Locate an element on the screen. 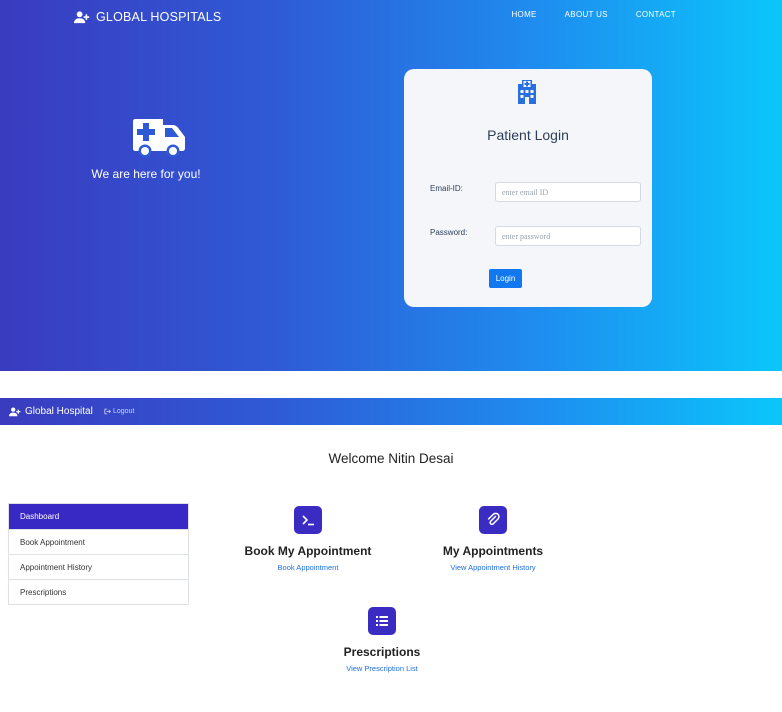 Image resolution: width=782 pixels, height=712 pixels. sidebar-item-dashboard: Dashboard is located at coordinates (98, 516).